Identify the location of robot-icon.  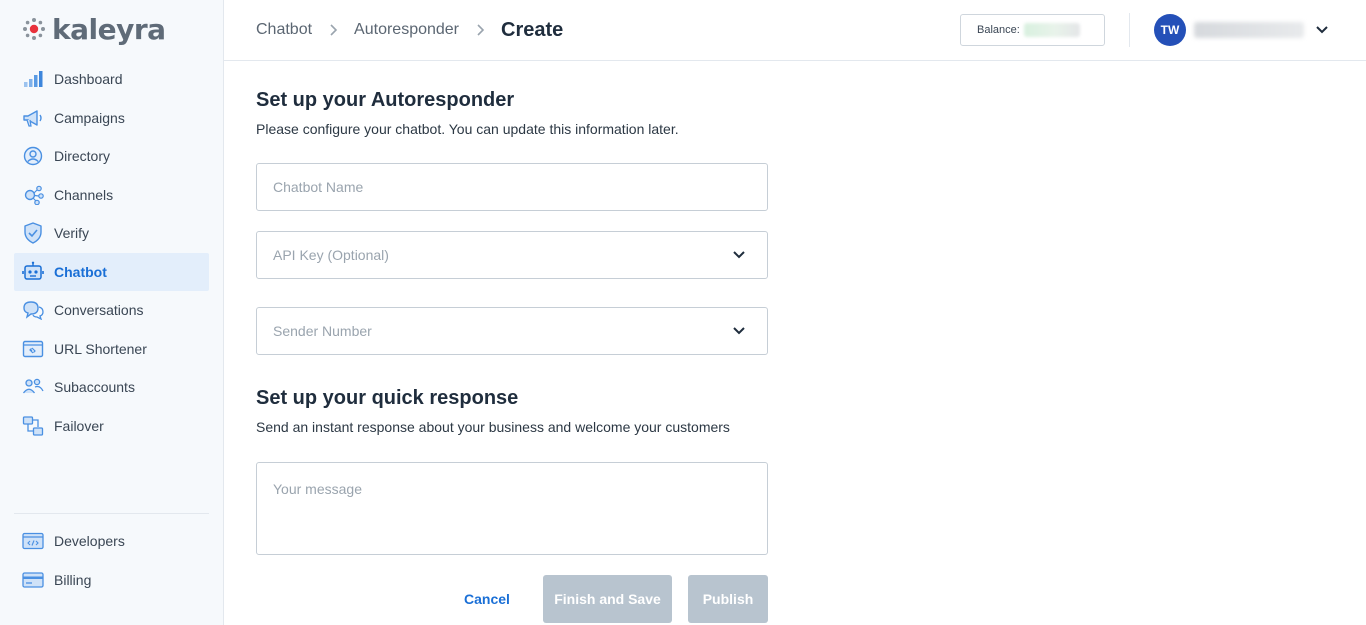
(33, 272).